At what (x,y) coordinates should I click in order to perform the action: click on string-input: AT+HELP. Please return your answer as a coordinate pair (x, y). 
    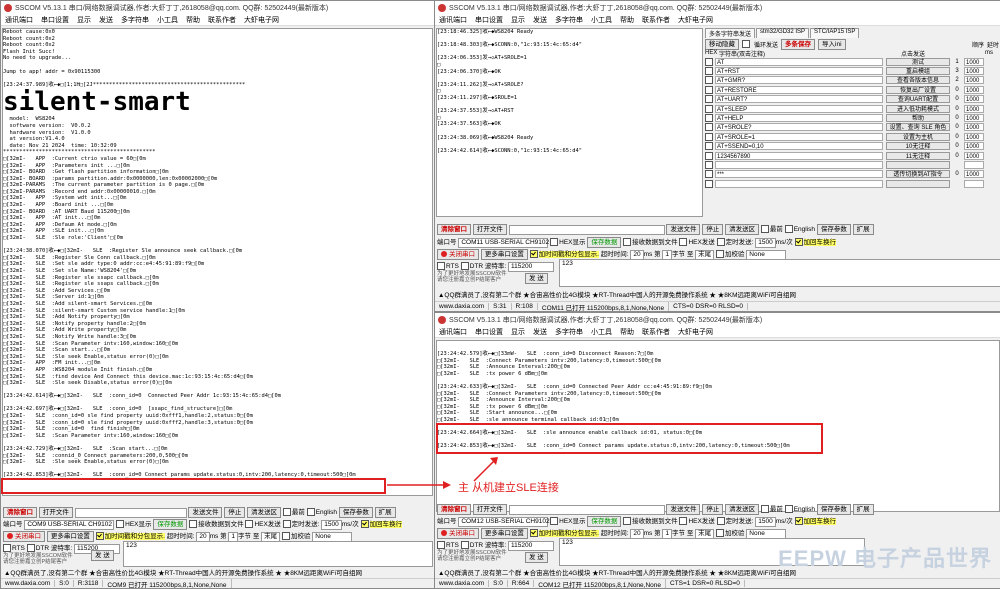
    Looking at the image, I should click on (799, 118).